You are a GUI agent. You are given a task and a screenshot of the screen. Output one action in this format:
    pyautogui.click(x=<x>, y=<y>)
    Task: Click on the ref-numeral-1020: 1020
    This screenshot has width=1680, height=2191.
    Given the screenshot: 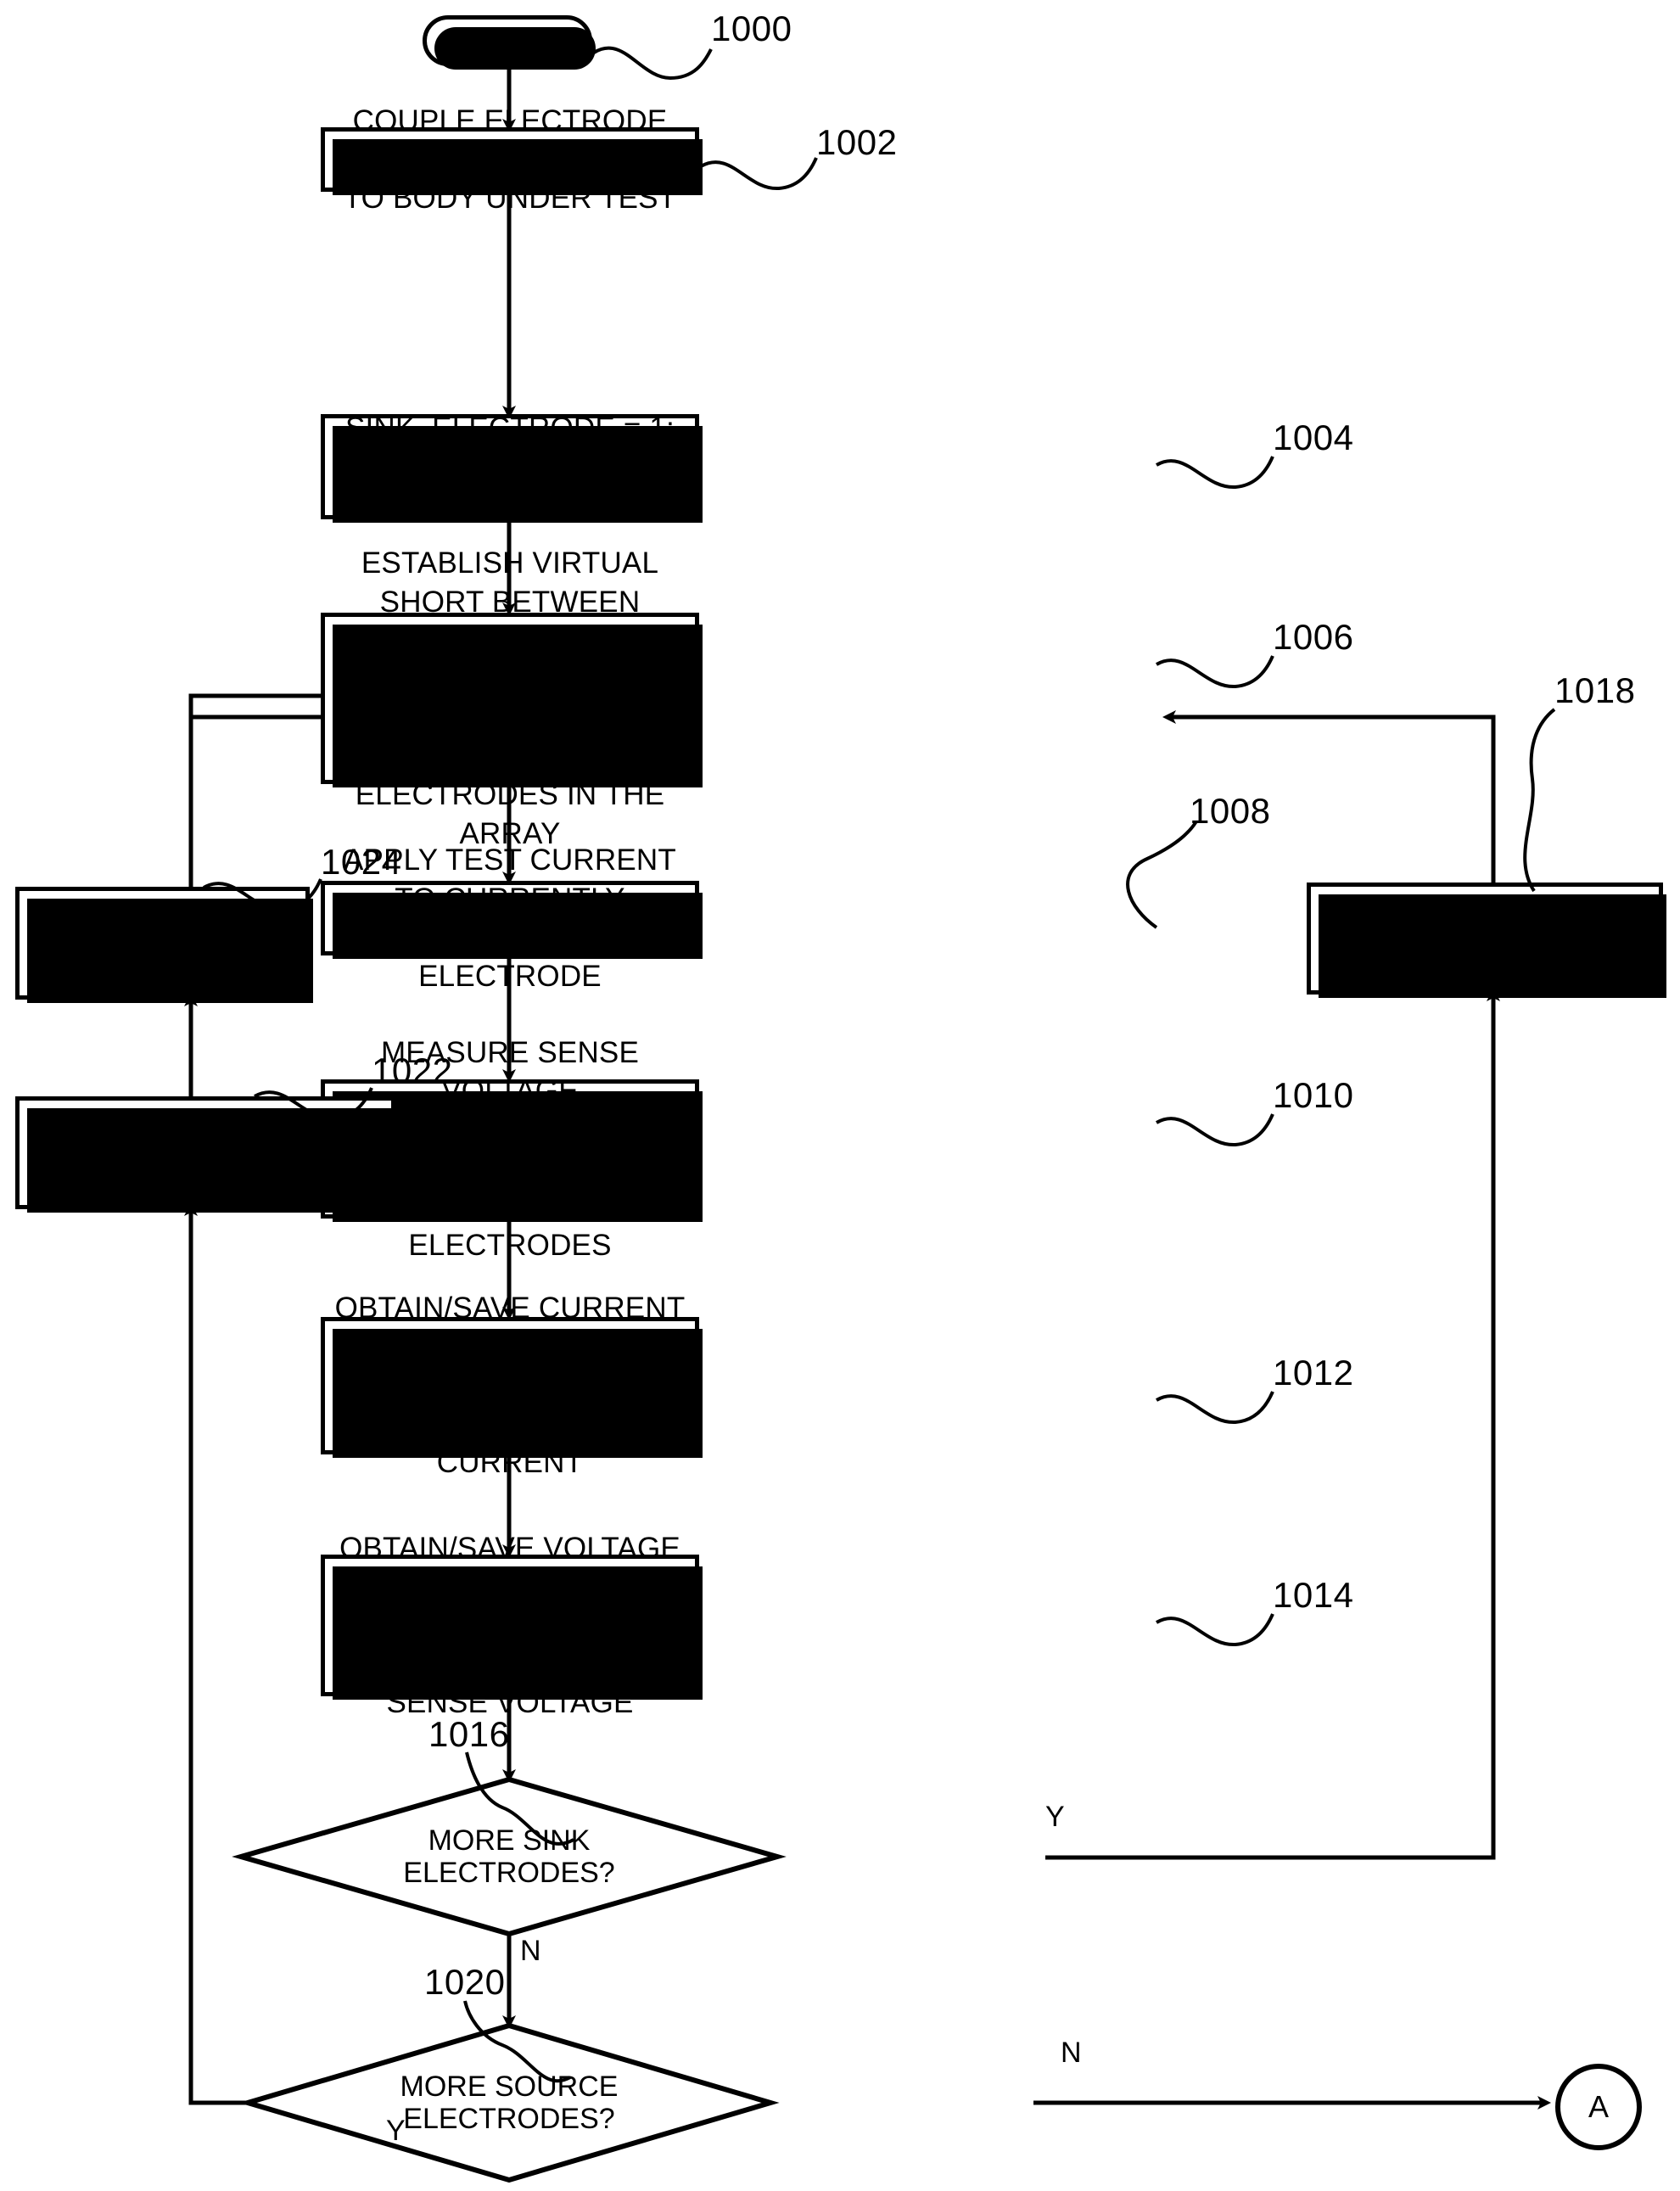 What is the action you would take?
    pyautogui.click(x=465, y=1982)
    